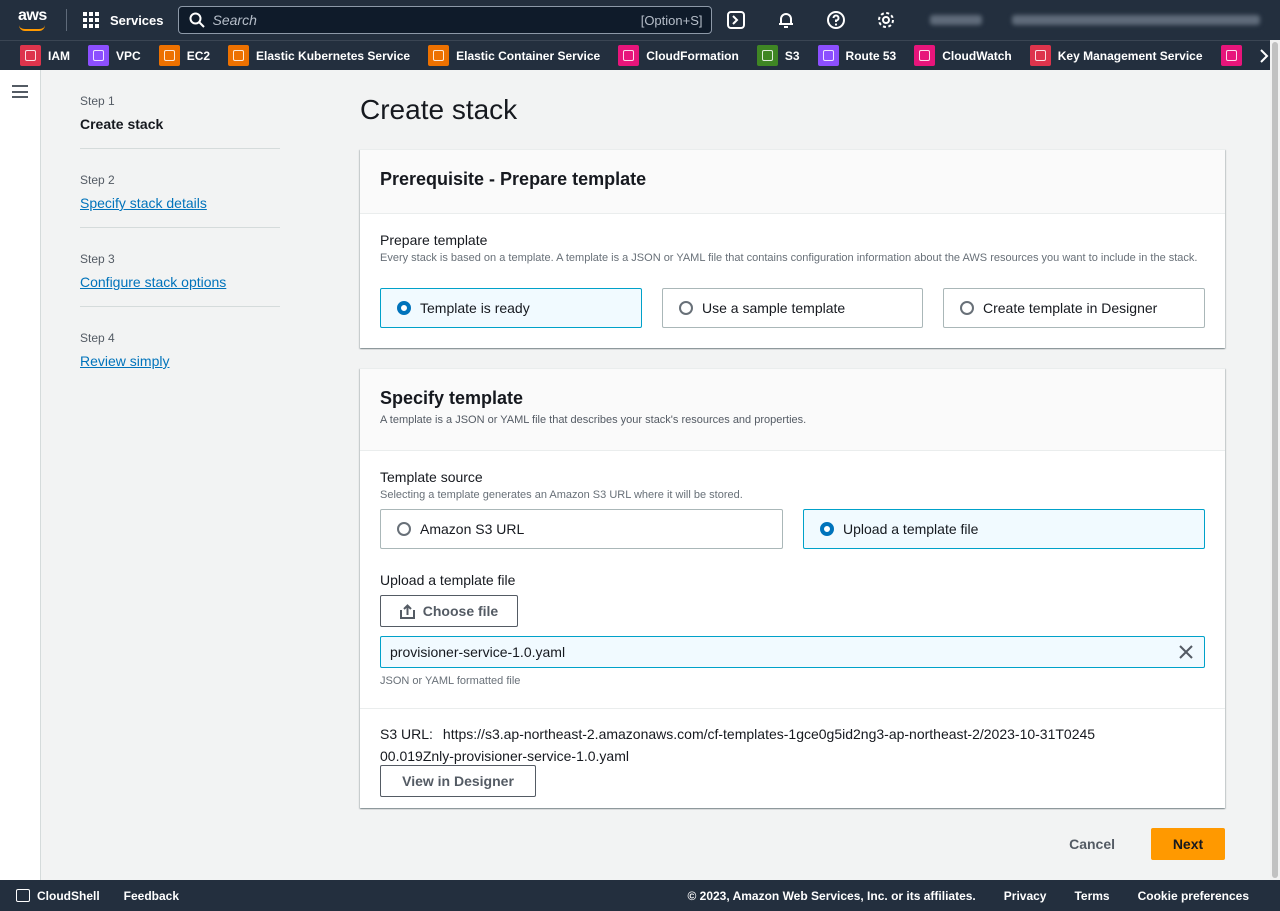  I want to click on favorite-vpc: VPC, so click(114, 55).